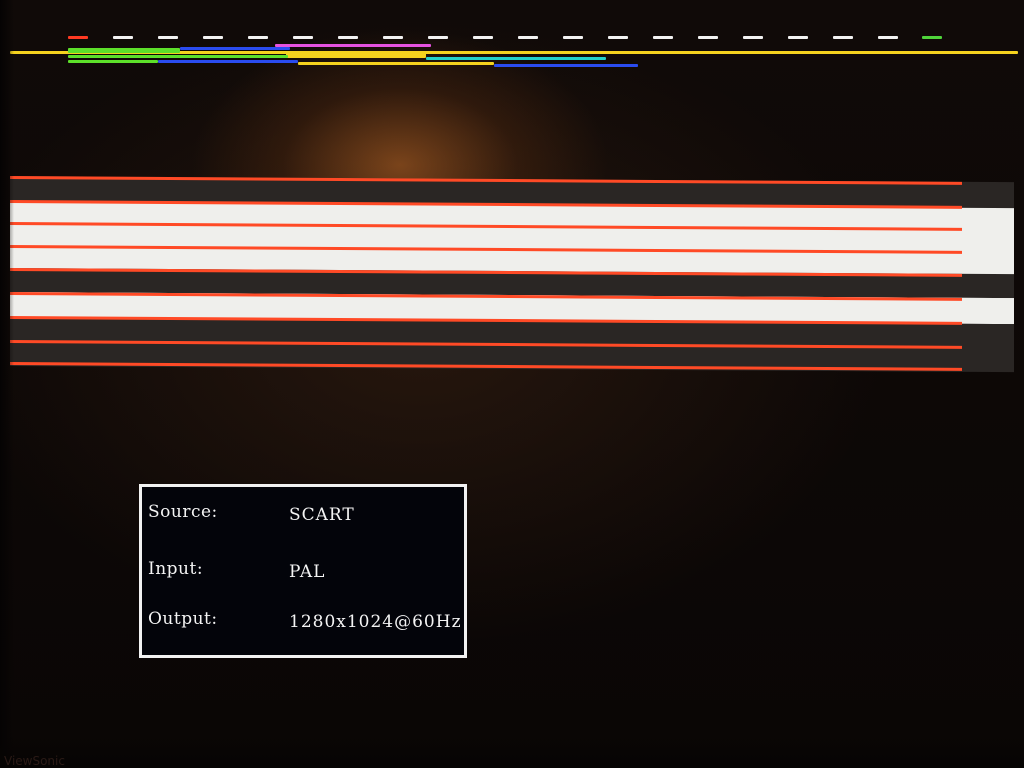 The width and height of the screenshot is (1024, 768). I want to click on dash-green, so click(932, 37).